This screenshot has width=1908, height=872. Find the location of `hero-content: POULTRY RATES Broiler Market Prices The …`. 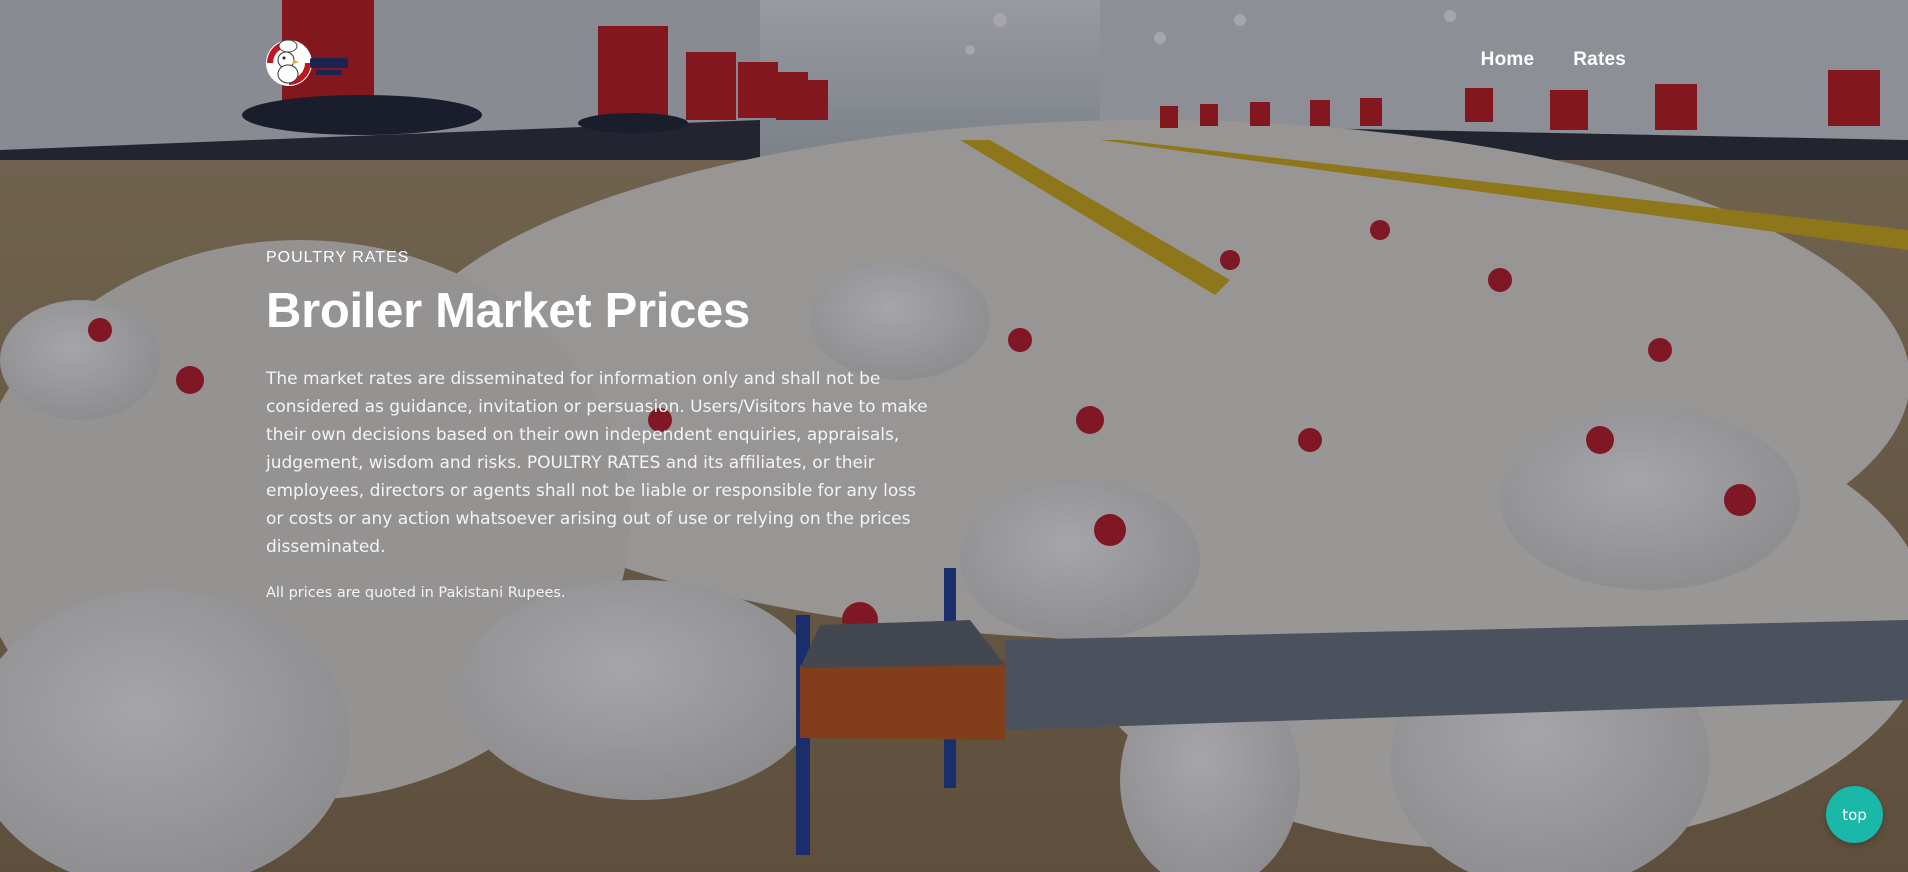

hero-content: POULTRY RATES Broiler Market Prices The … is located at coordinates (606, 425).